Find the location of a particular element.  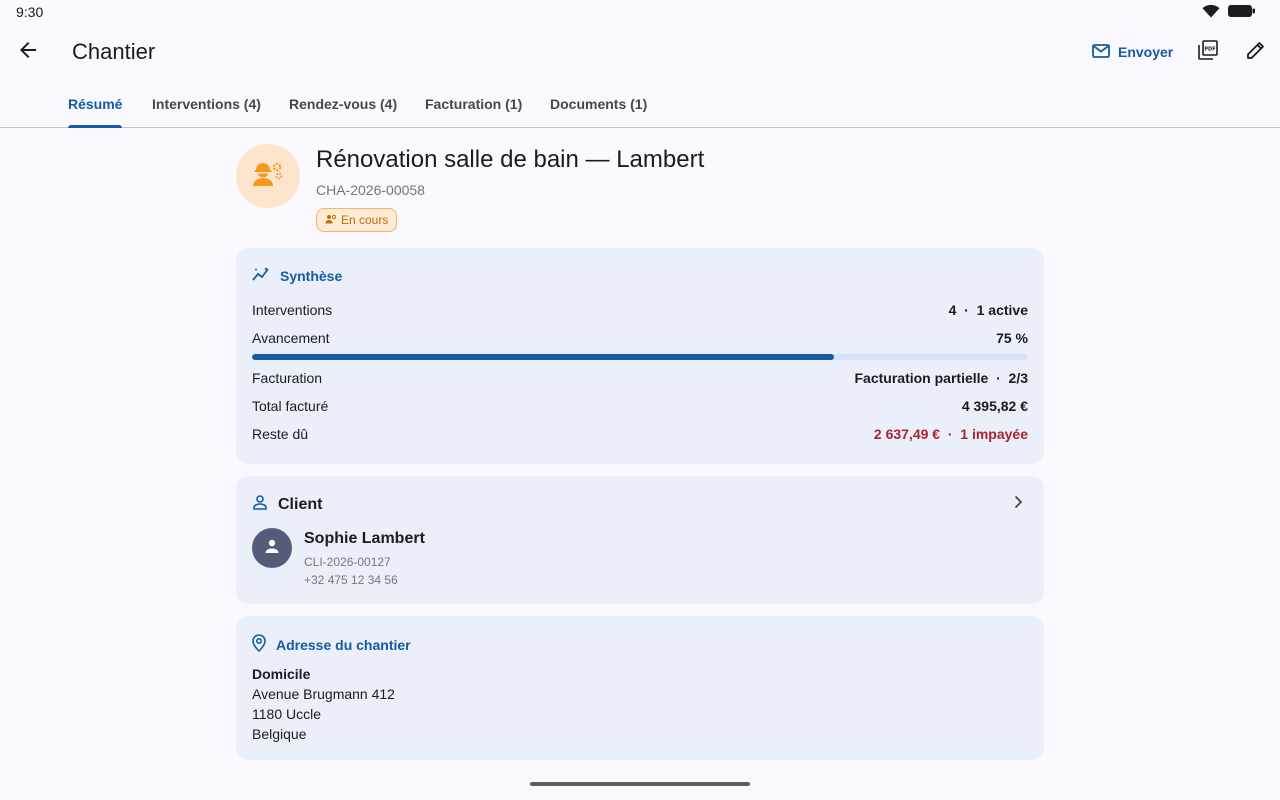

app-bar: Chantier Envoyer PDF is located at coordinates (640, 52).